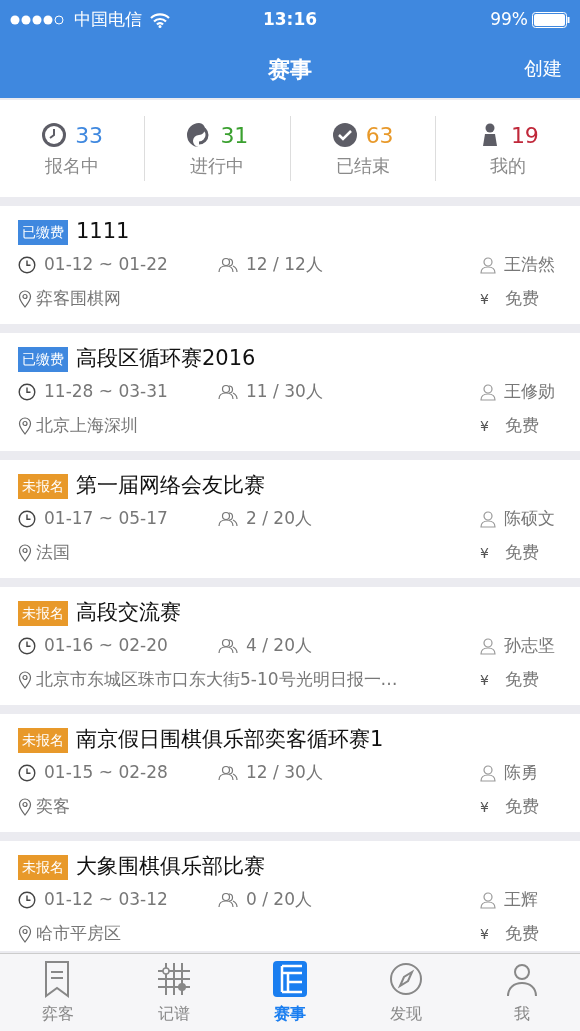  I want to click on wifi-icon, so click(160, 20).